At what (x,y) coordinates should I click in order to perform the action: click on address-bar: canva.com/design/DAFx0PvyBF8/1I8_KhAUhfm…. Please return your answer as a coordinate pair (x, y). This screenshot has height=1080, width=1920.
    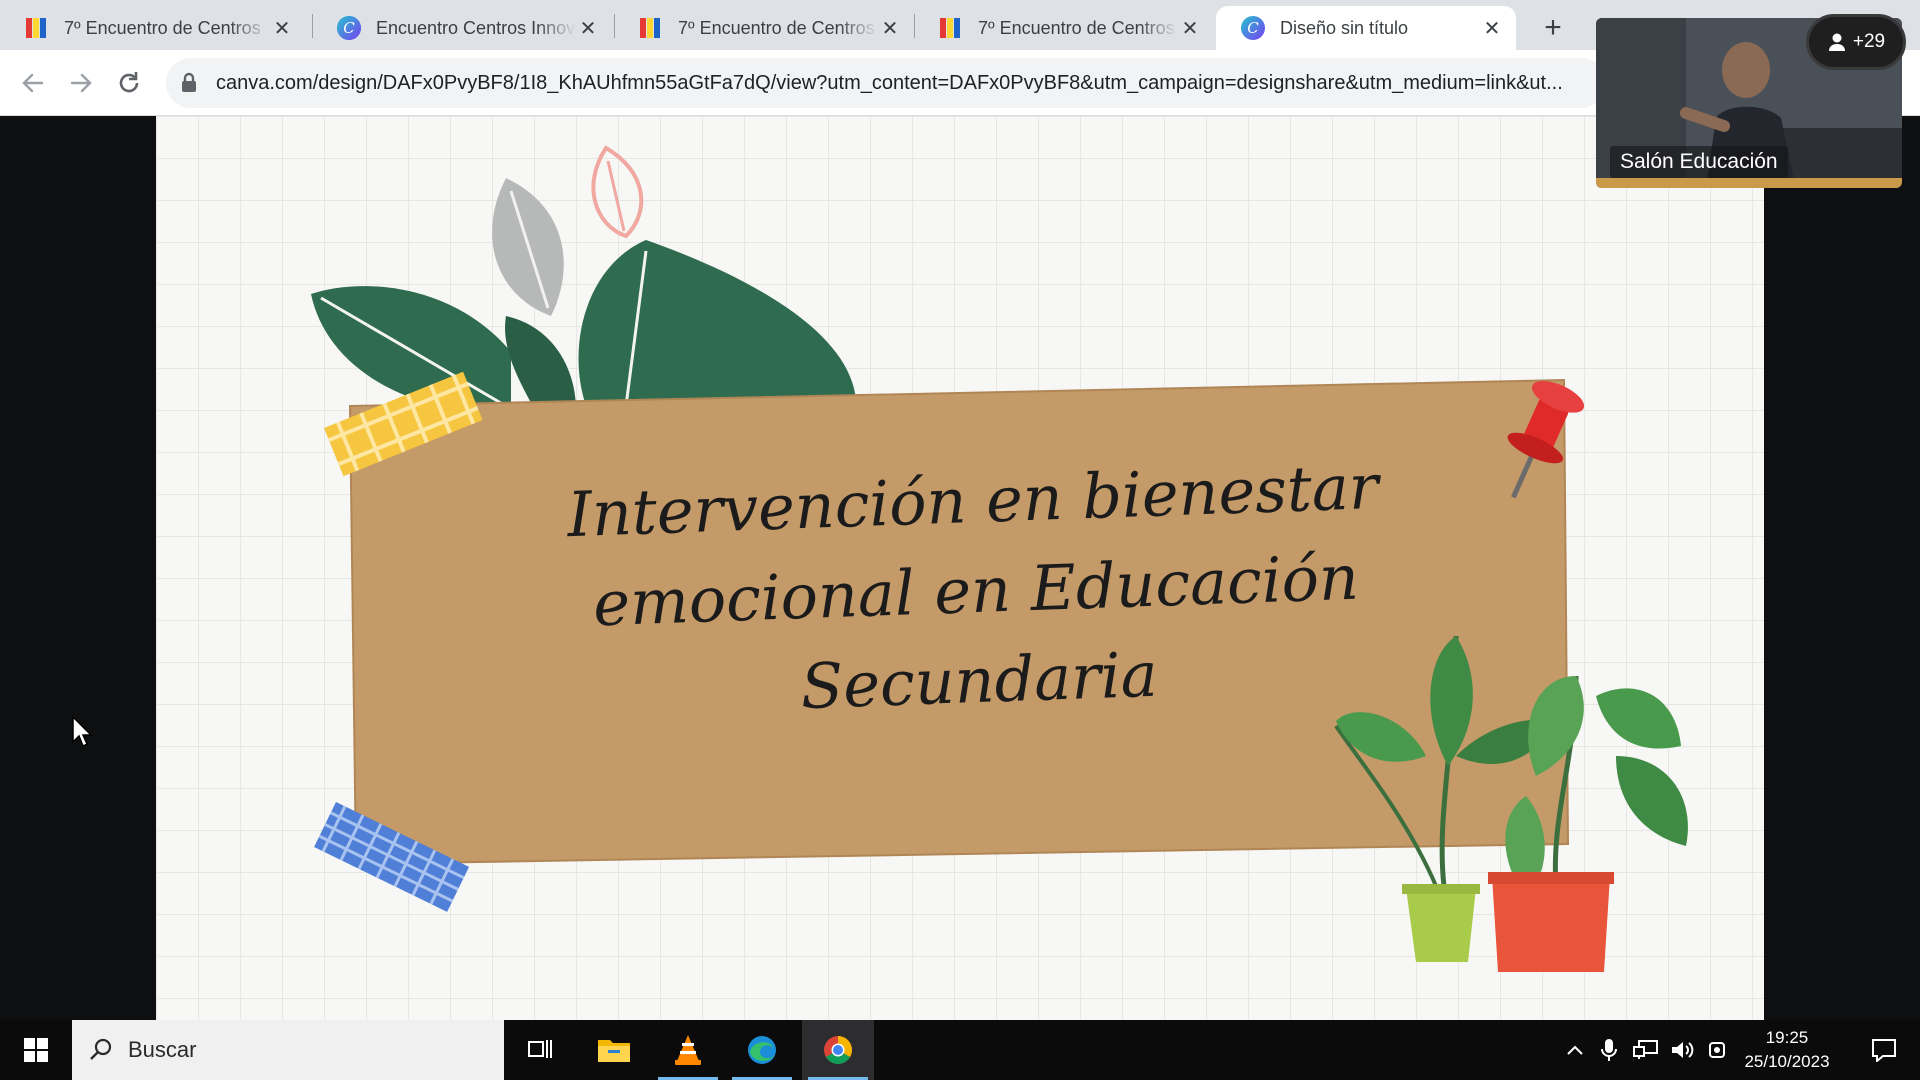
    Looking at the image, I should click on (886, 83).